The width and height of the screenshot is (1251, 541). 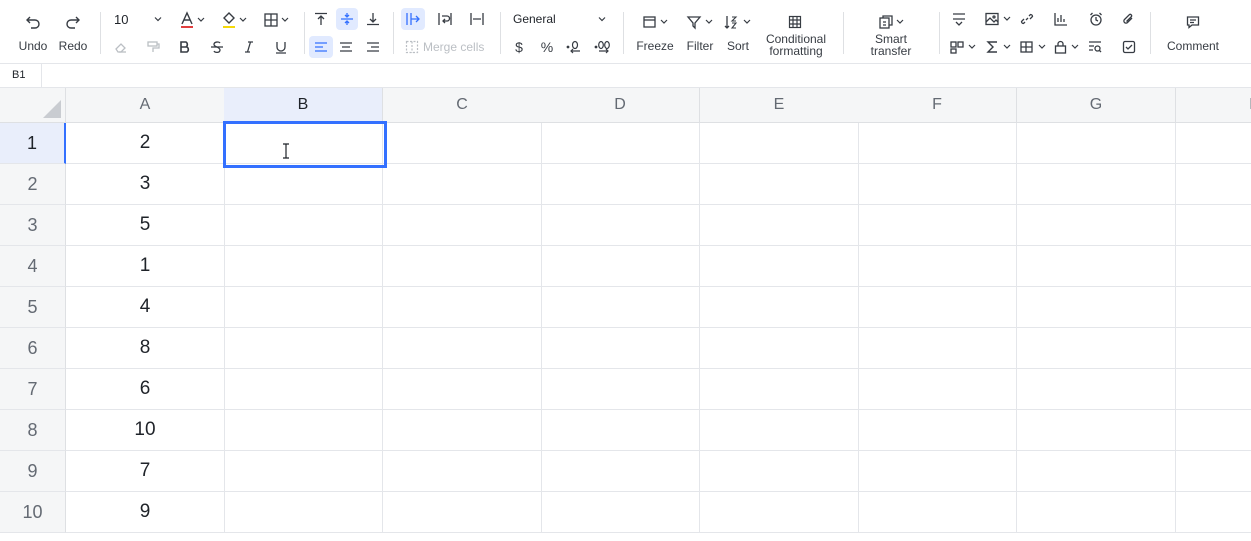 What do you see at coordinates (321, 19) in the screenshot?
I see `align-top-button` at bounding box center [321, 19].